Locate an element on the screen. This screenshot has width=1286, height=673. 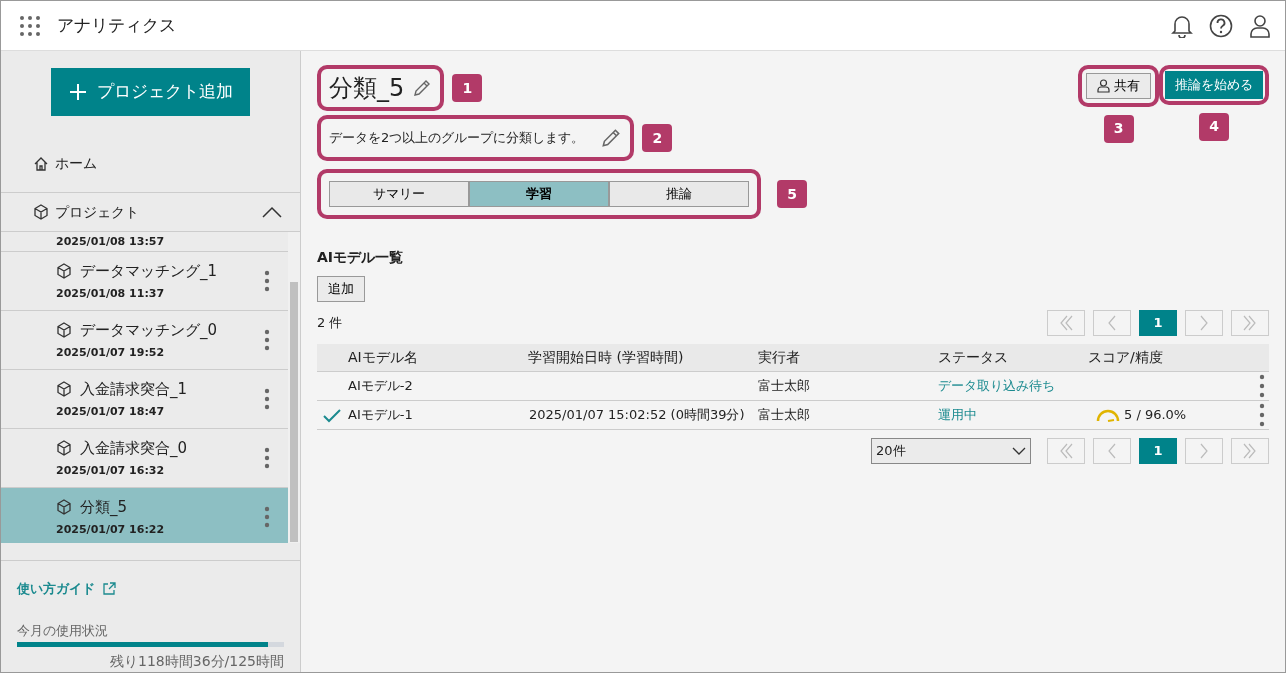
gauge-icon is located at coordinates (1108, 415).